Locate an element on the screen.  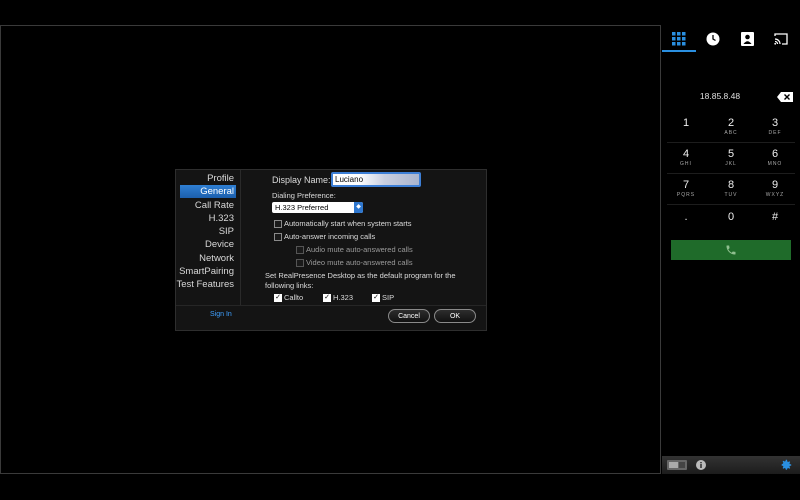
tab-contacts is located at coordinates (747, 39).